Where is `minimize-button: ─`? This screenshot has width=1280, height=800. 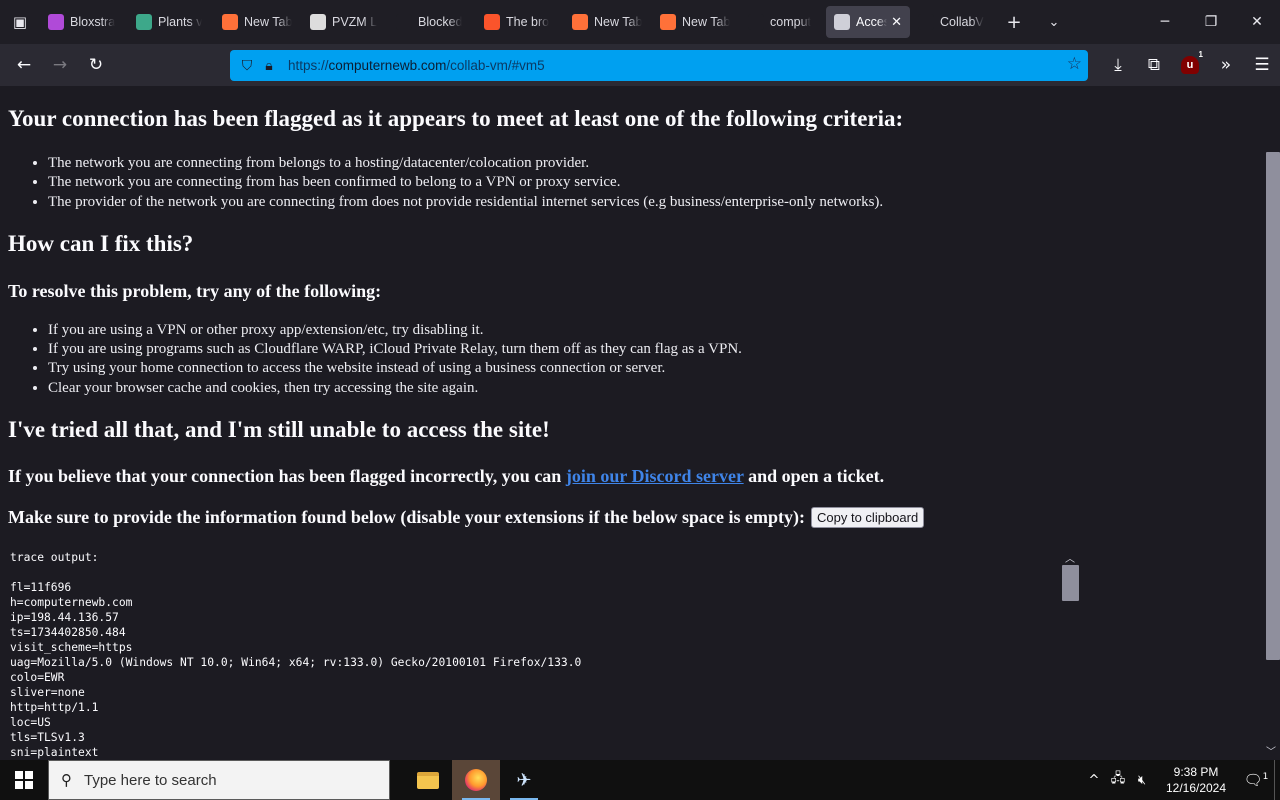 minimize-button: ─ is located at coordinates (1165, 22).